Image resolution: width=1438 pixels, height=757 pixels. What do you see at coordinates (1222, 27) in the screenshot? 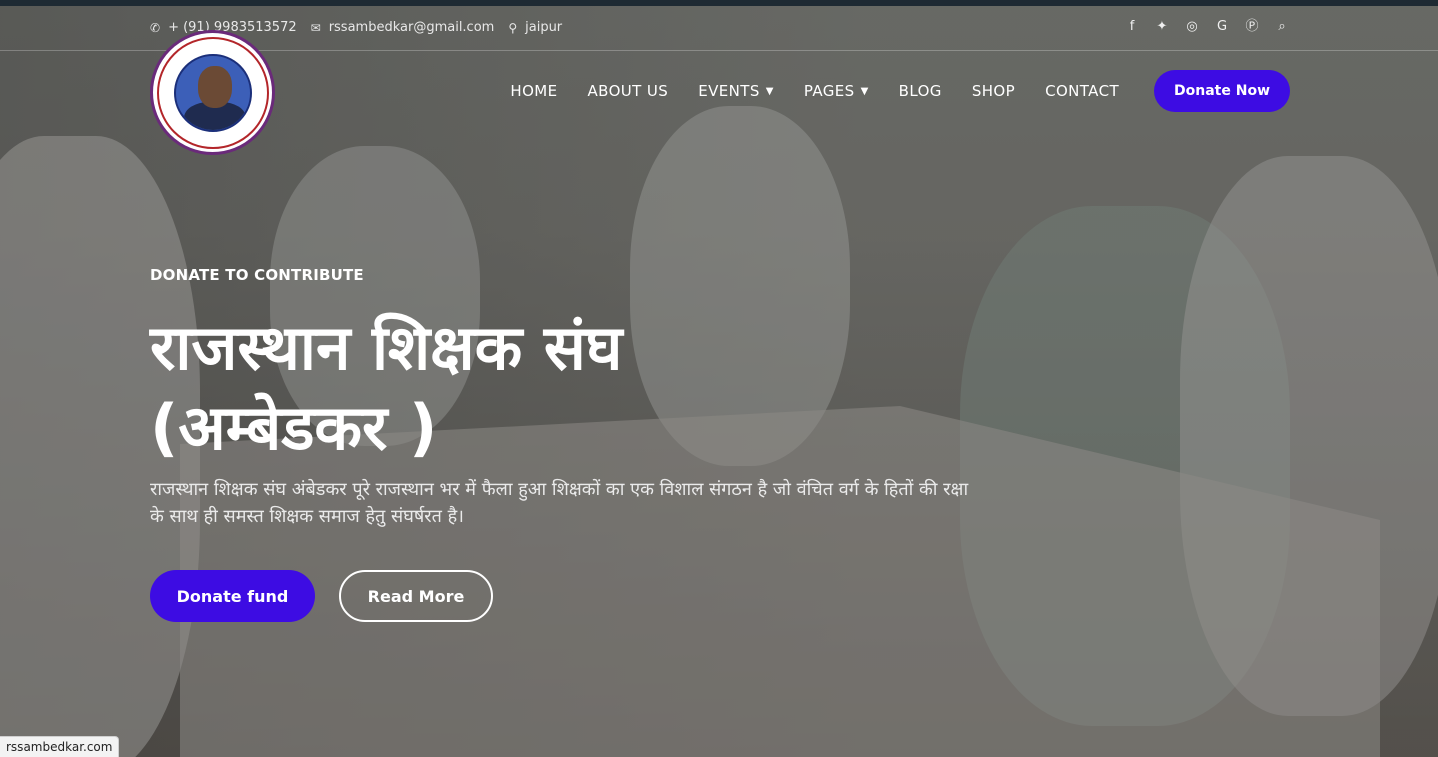
I see `google-icon: G` at bounding box center [1222, 27].